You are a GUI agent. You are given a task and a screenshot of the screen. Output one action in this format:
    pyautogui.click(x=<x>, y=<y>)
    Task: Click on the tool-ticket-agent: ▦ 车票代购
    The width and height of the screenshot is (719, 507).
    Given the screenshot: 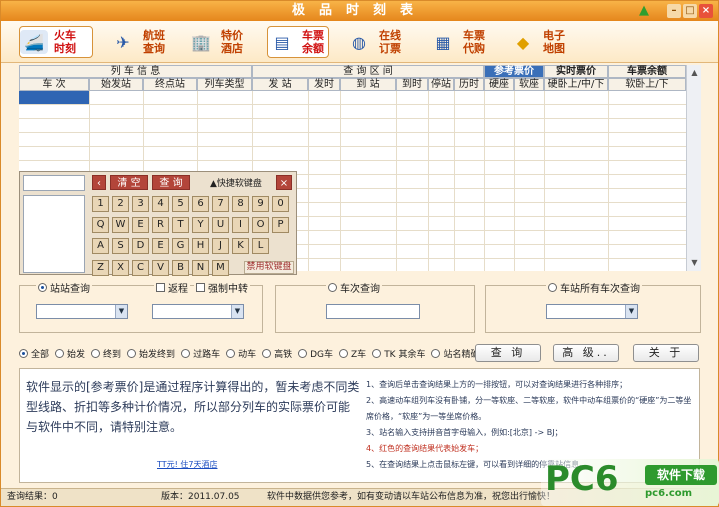 What is the action you would take?
    pyautogui.click(x=460, y=42)
    